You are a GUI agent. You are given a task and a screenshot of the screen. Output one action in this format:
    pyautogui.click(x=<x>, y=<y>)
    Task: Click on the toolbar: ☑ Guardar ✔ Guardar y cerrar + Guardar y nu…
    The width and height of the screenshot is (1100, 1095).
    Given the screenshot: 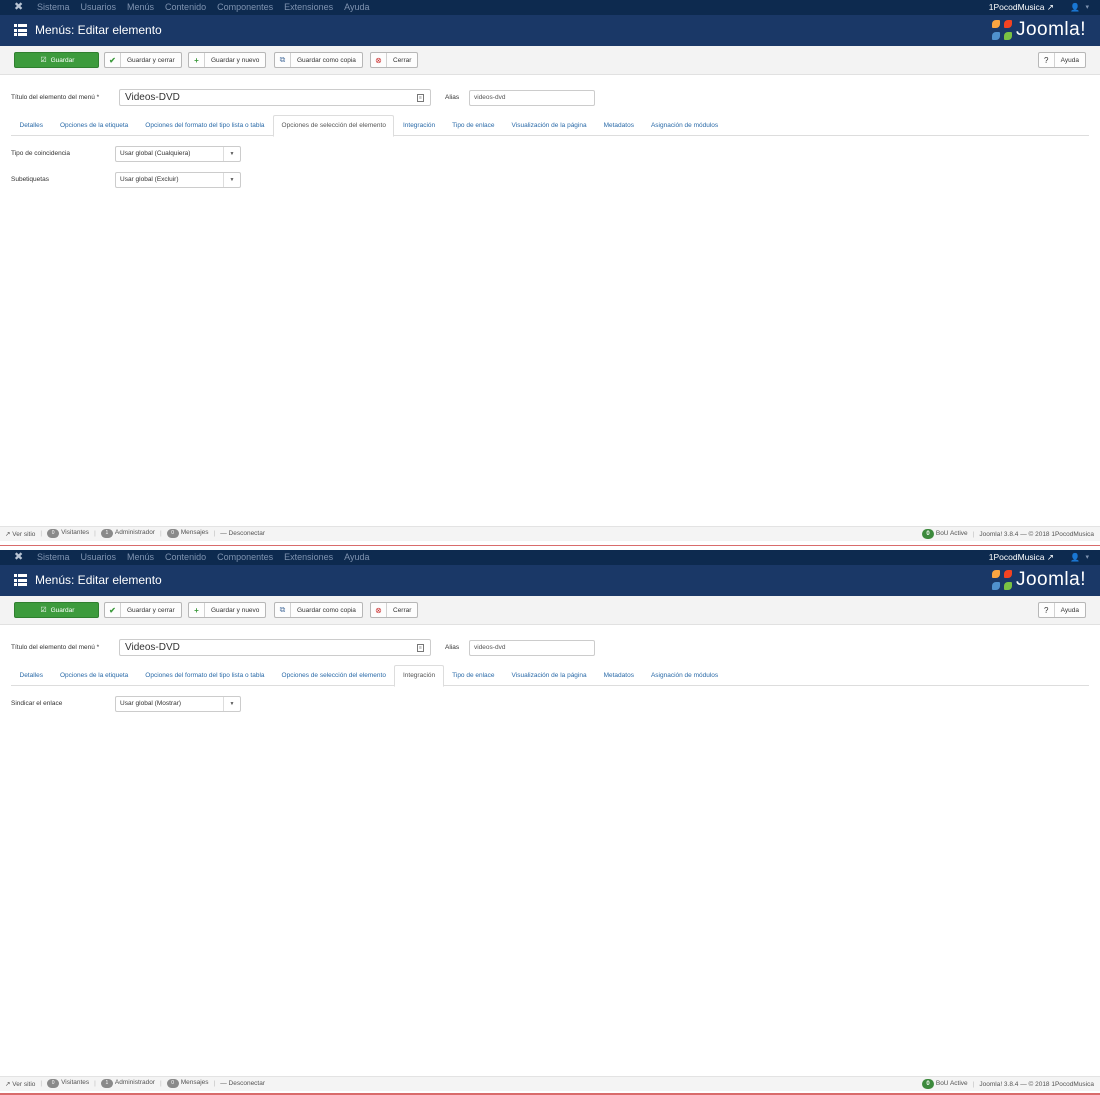 What is the action you would take?
    pyautogui.click(x=550, y=610)
    